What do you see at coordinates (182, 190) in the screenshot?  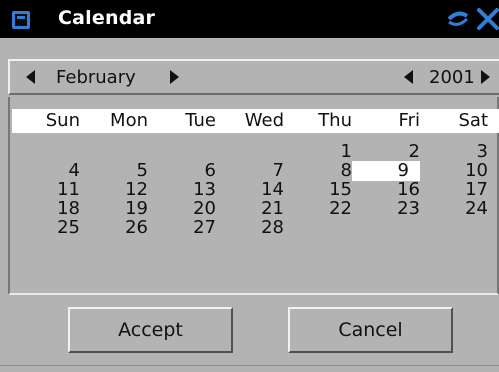 I see `day-cell: 13` at bounding box center [182, 190].